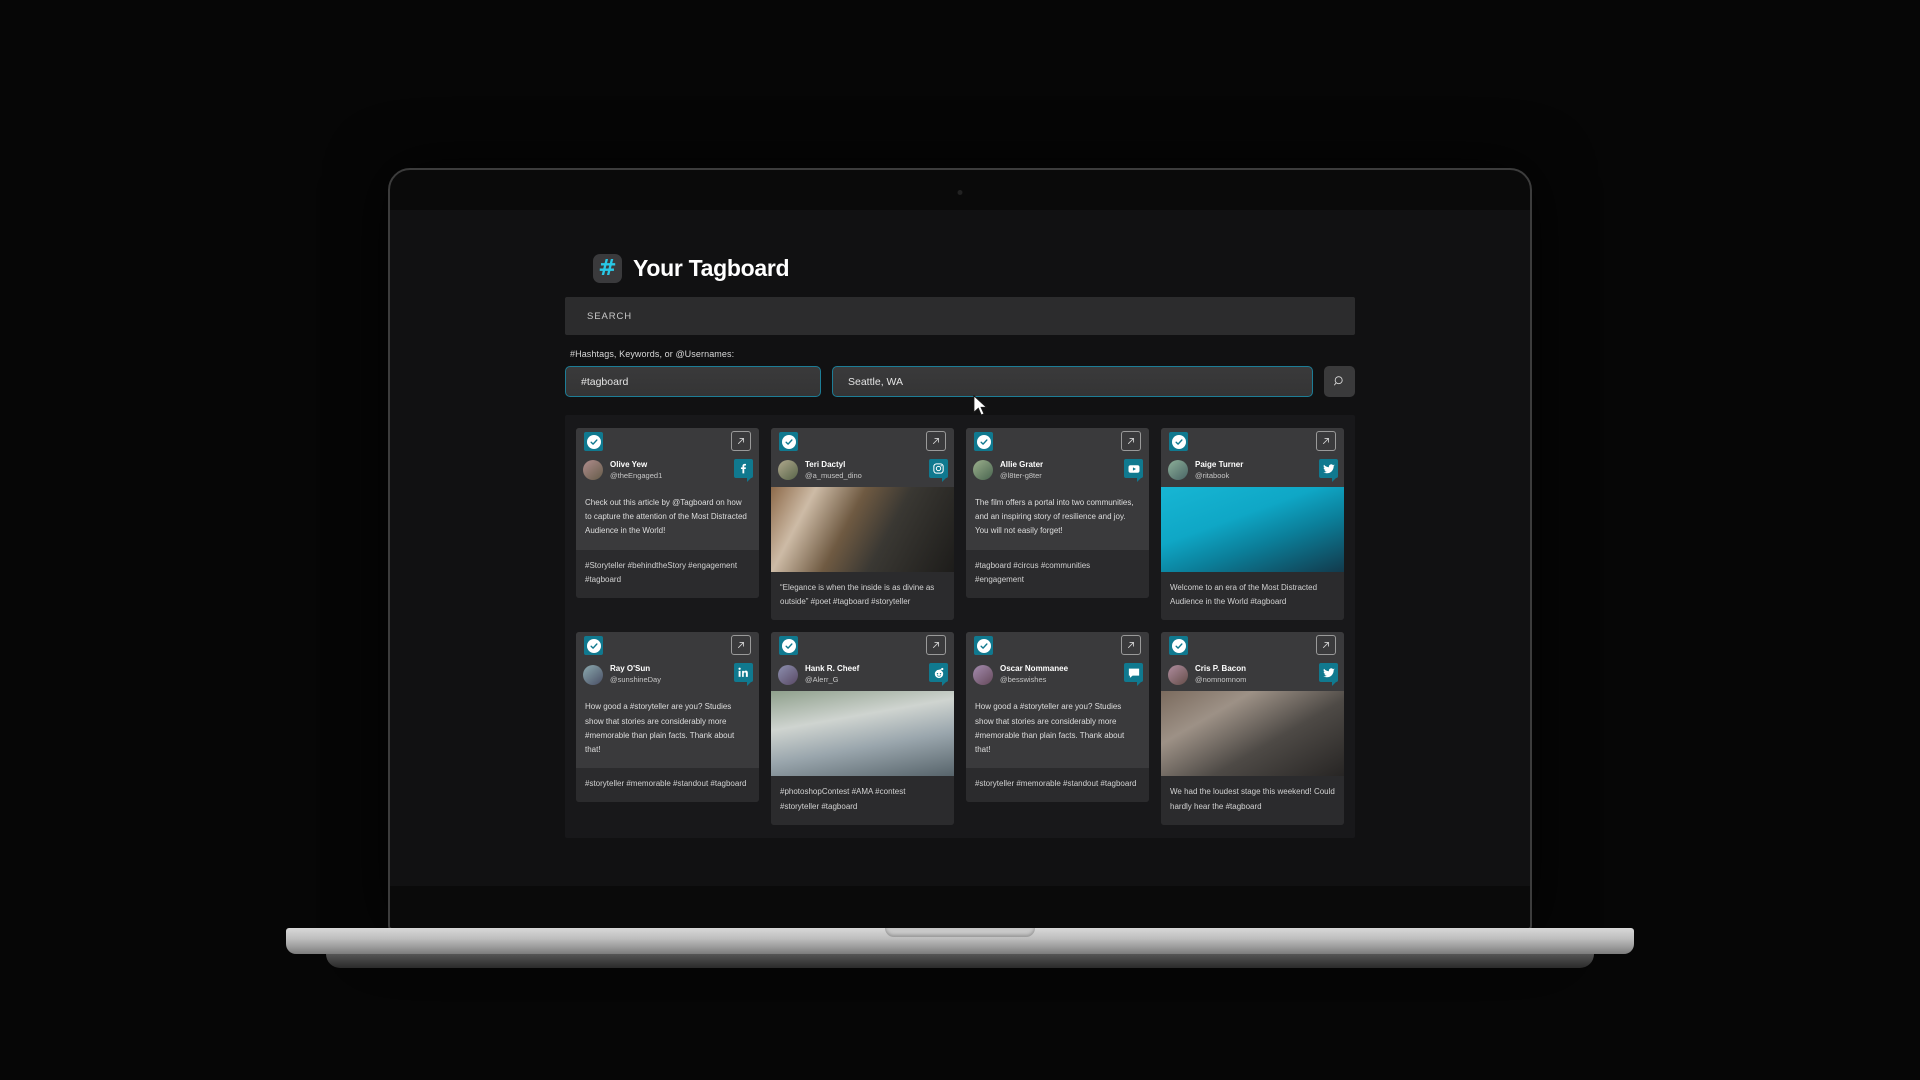 This screenshot has width=1920, height=1080. I want to click on network-icon-reddit, so click(938, 675).